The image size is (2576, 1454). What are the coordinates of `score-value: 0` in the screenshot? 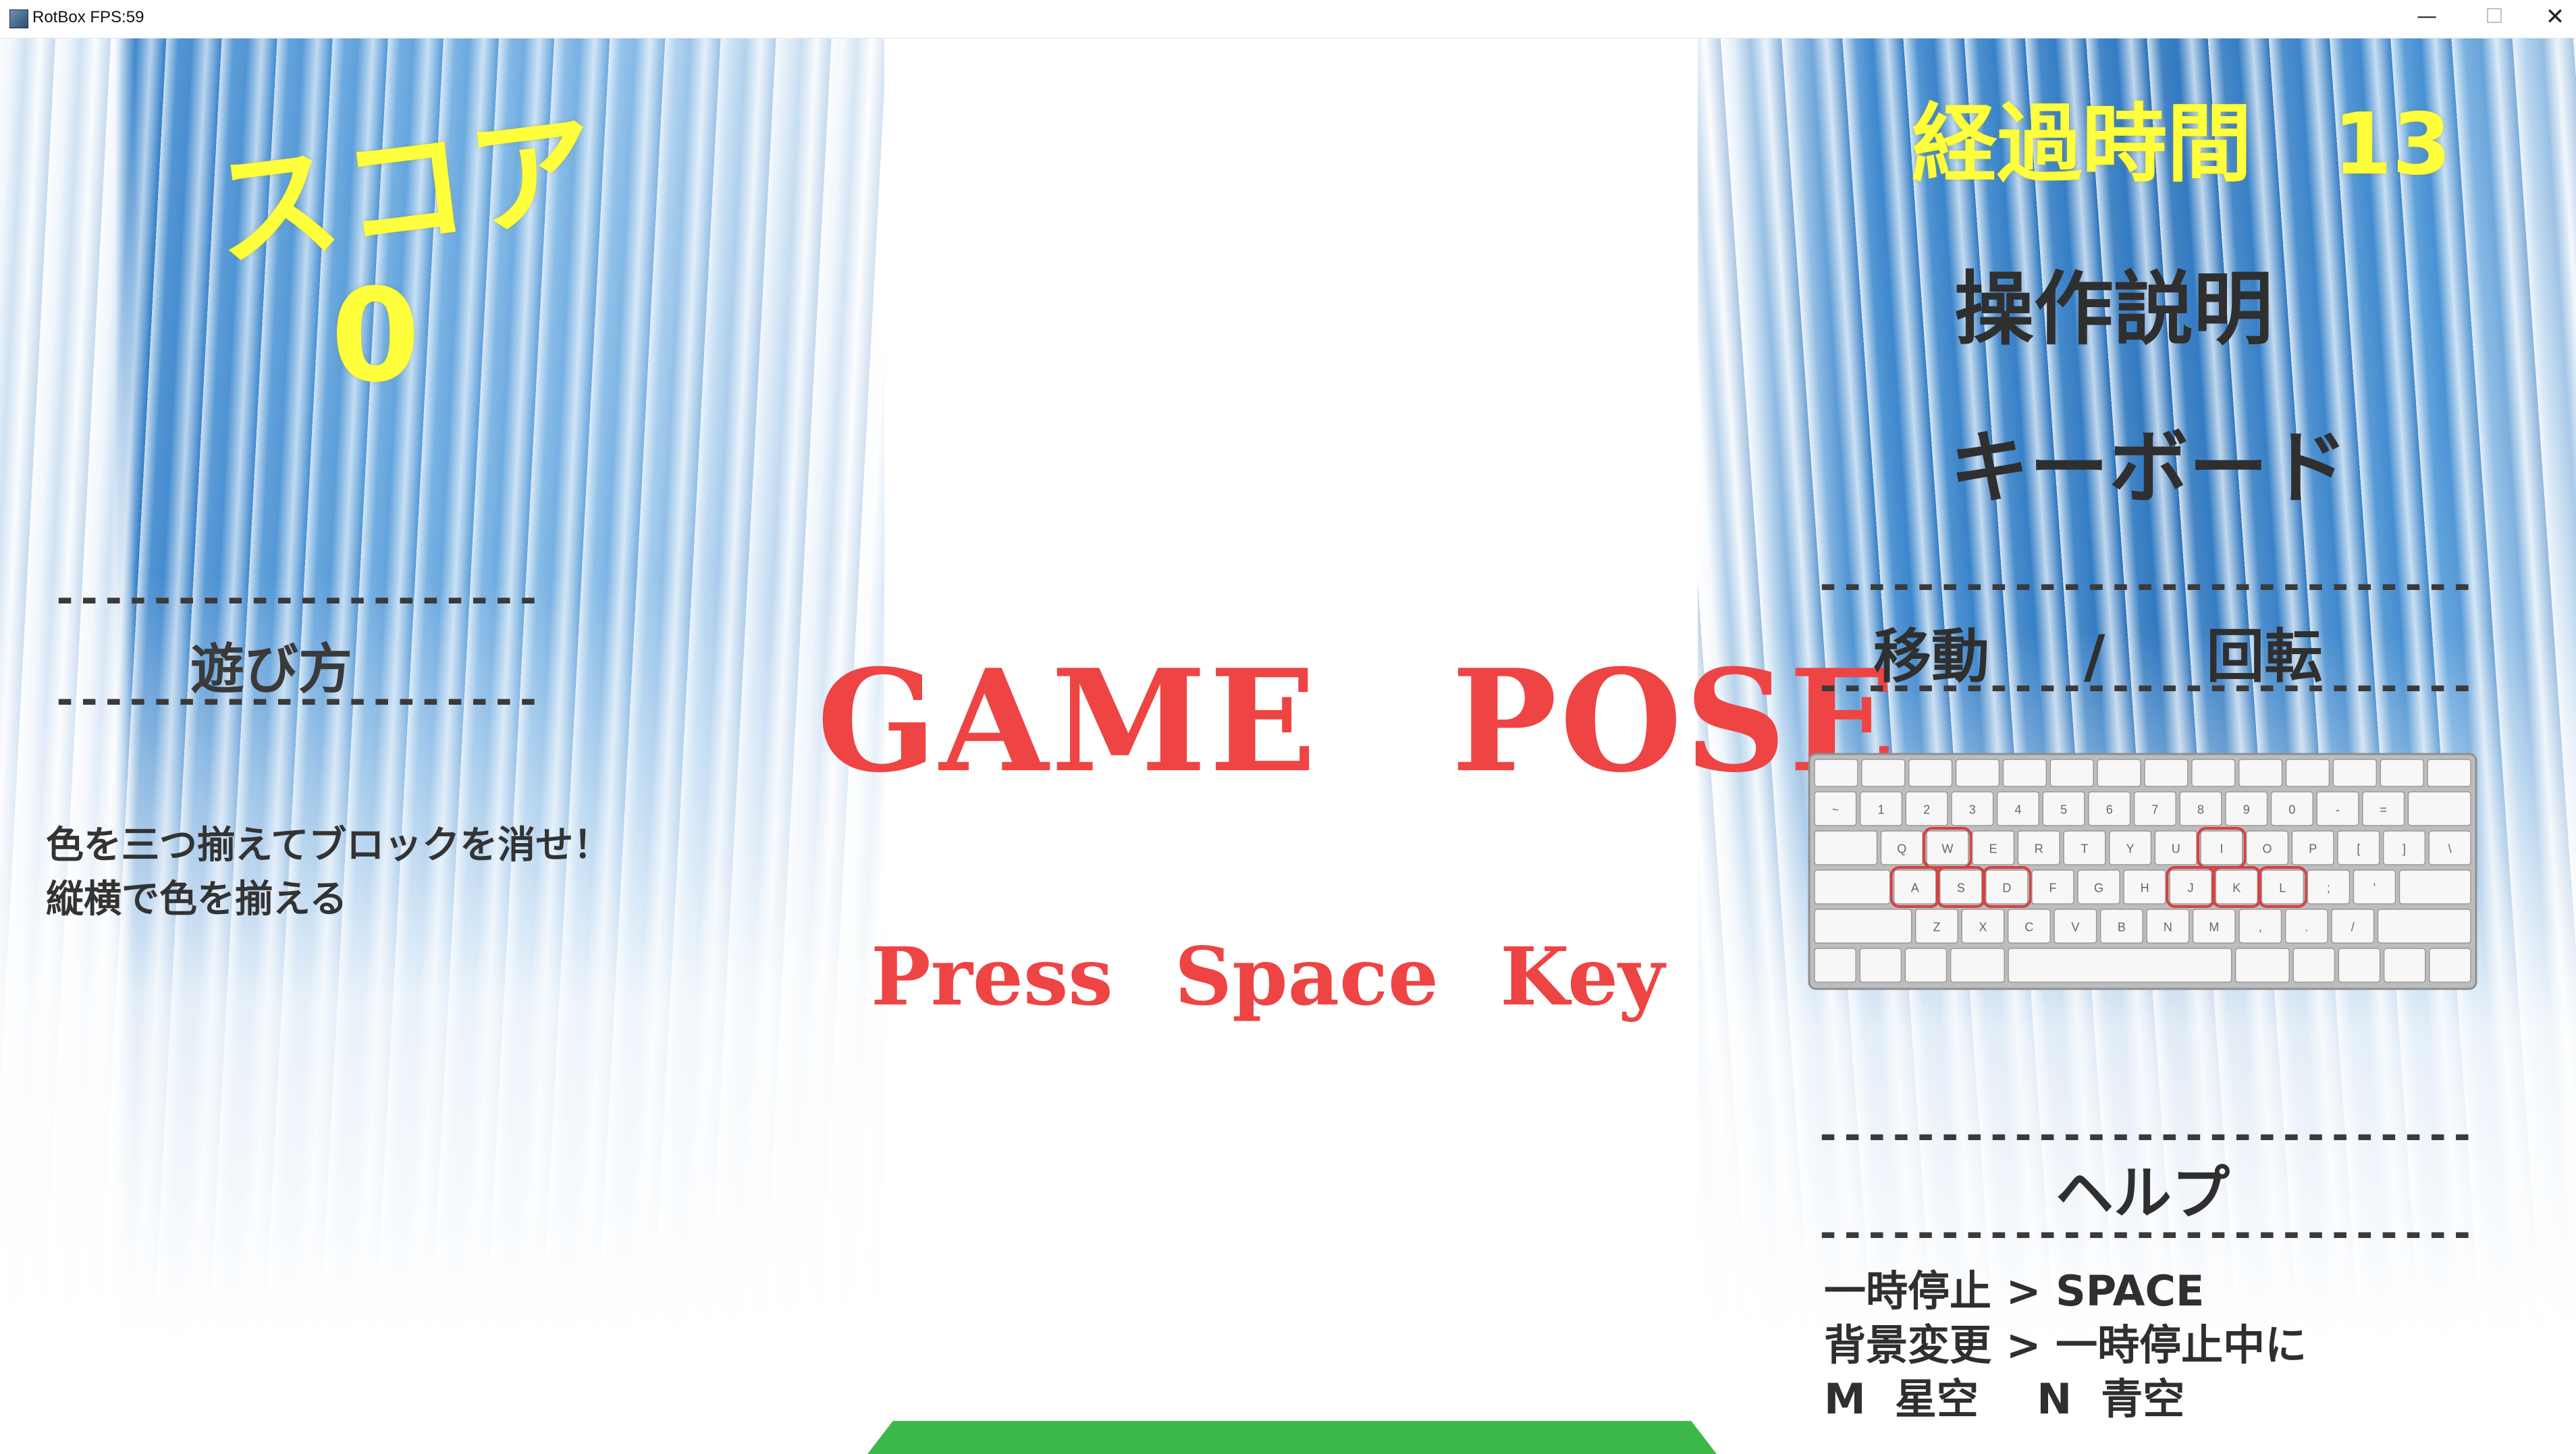 It's located at (376, 335).